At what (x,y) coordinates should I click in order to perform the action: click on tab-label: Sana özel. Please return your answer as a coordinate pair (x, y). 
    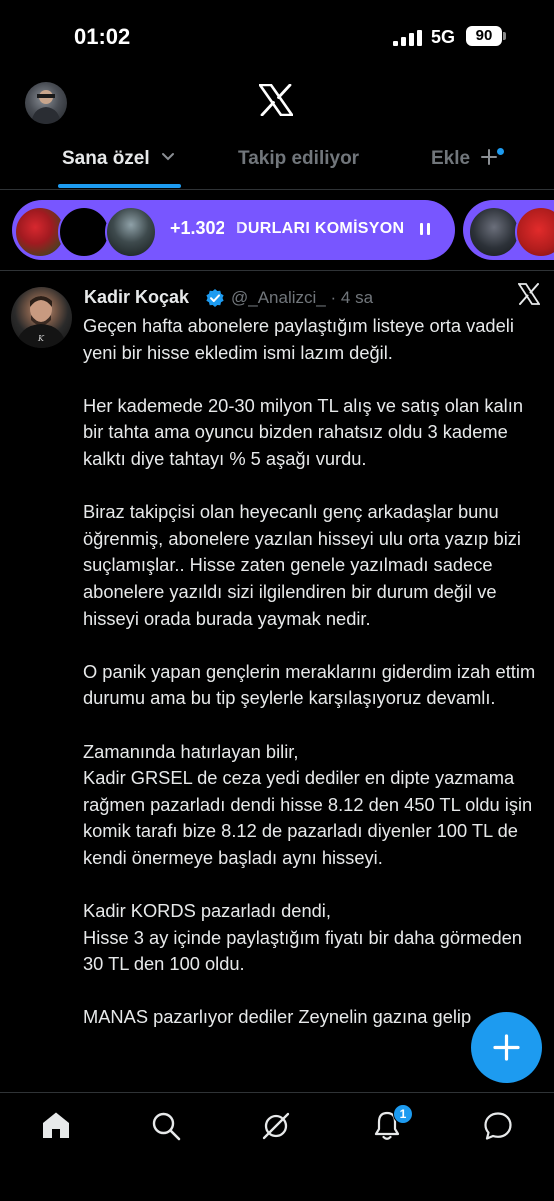
    Looking at the image, I should click on (106, 158).